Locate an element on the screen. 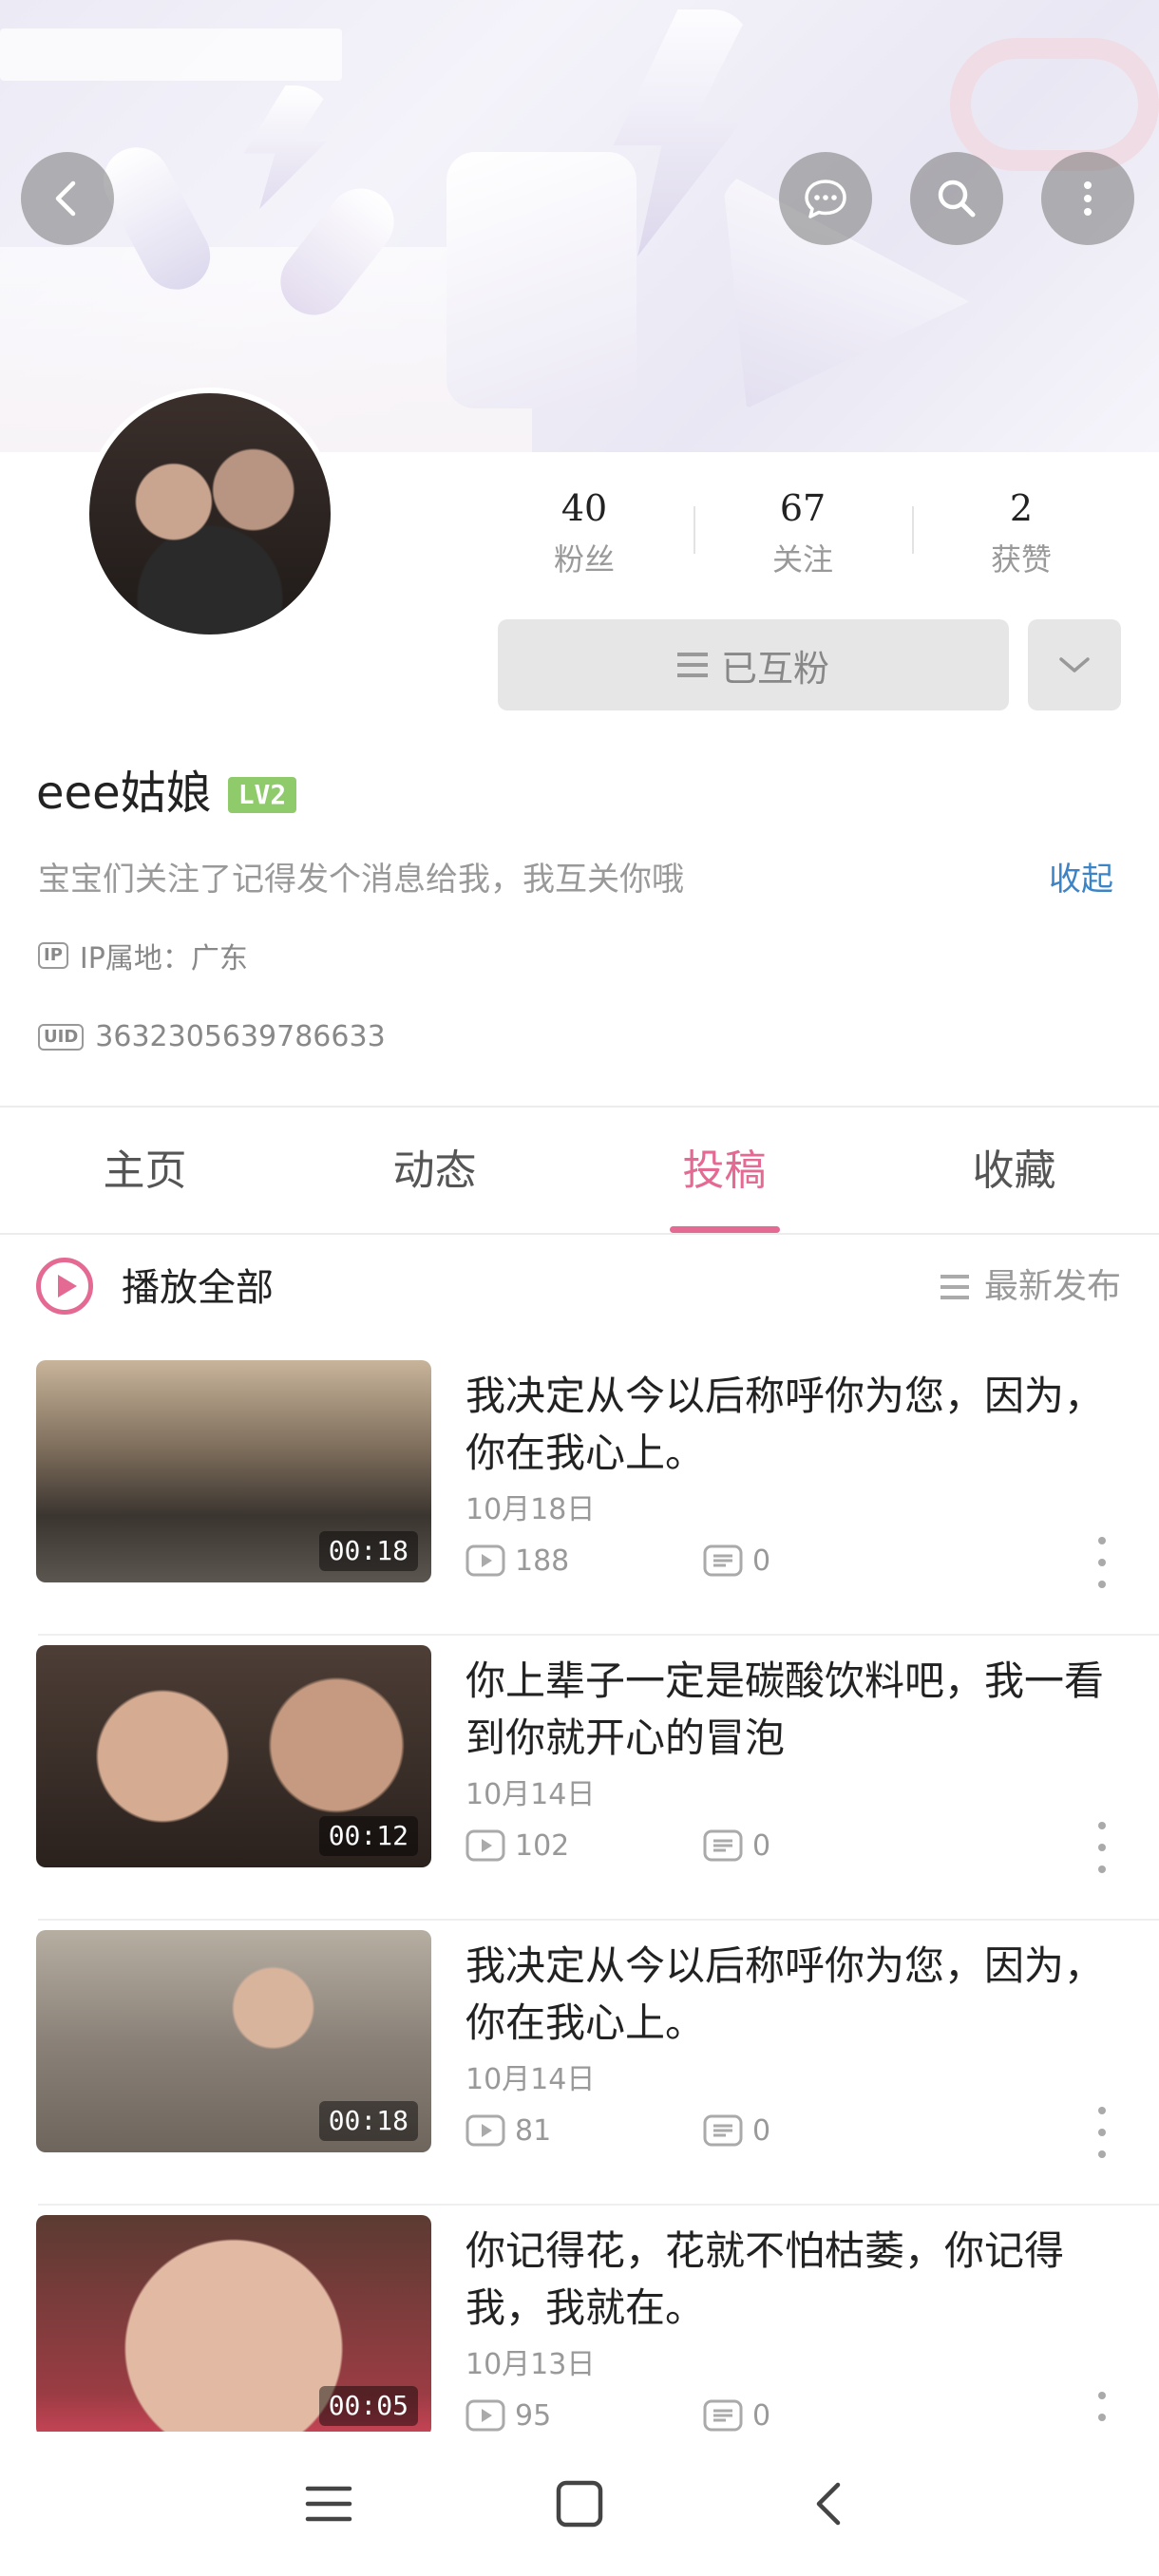 The height and width of the screenshot is (2576, 1159). follow-dropdown-button is located at coordinates (1074, 664).